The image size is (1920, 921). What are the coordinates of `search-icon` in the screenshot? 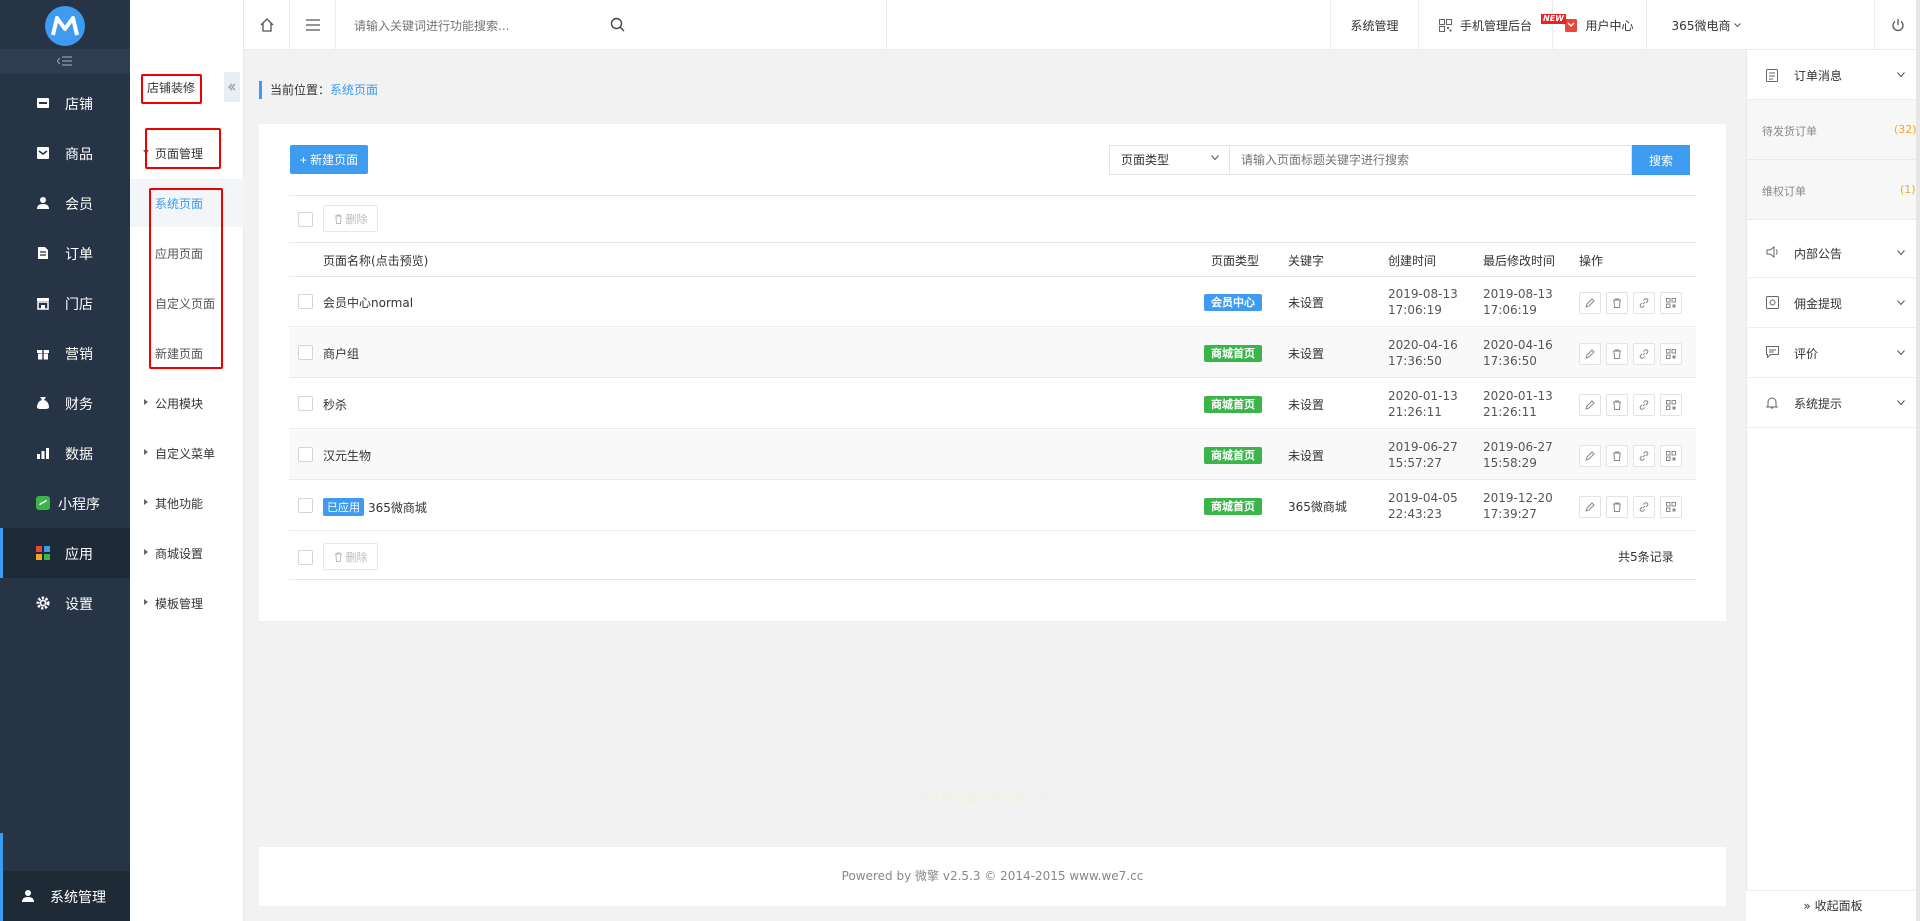 It's located at (617, 24).